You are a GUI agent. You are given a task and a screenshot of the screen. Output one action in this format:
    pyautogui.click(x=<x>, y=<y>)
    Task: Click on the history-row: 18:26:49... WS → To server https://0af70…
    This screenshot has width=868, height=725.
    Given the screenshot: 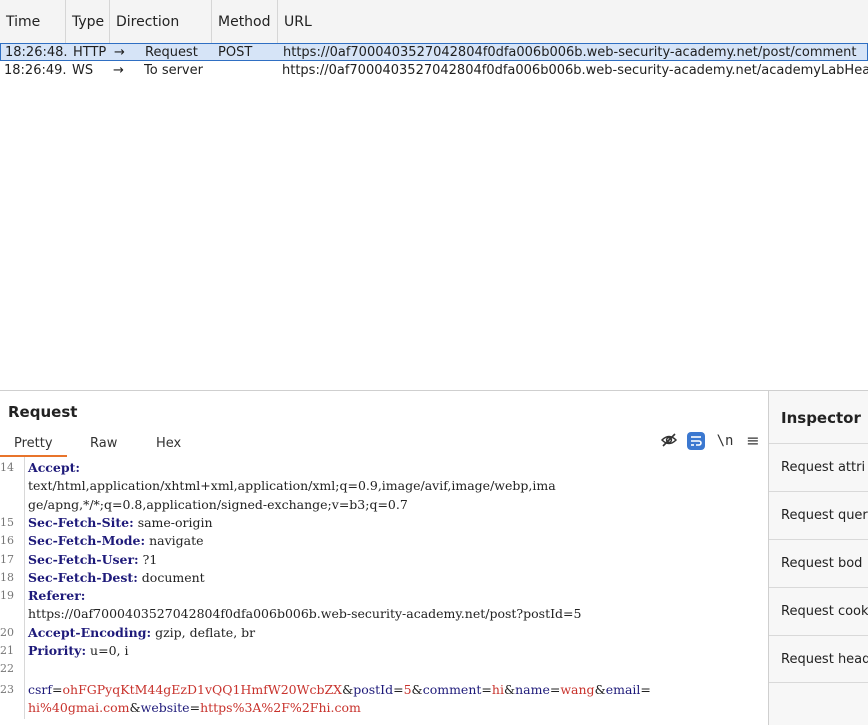 What is the action you would take?
    pyautogui.click(x=434, y=71)
    